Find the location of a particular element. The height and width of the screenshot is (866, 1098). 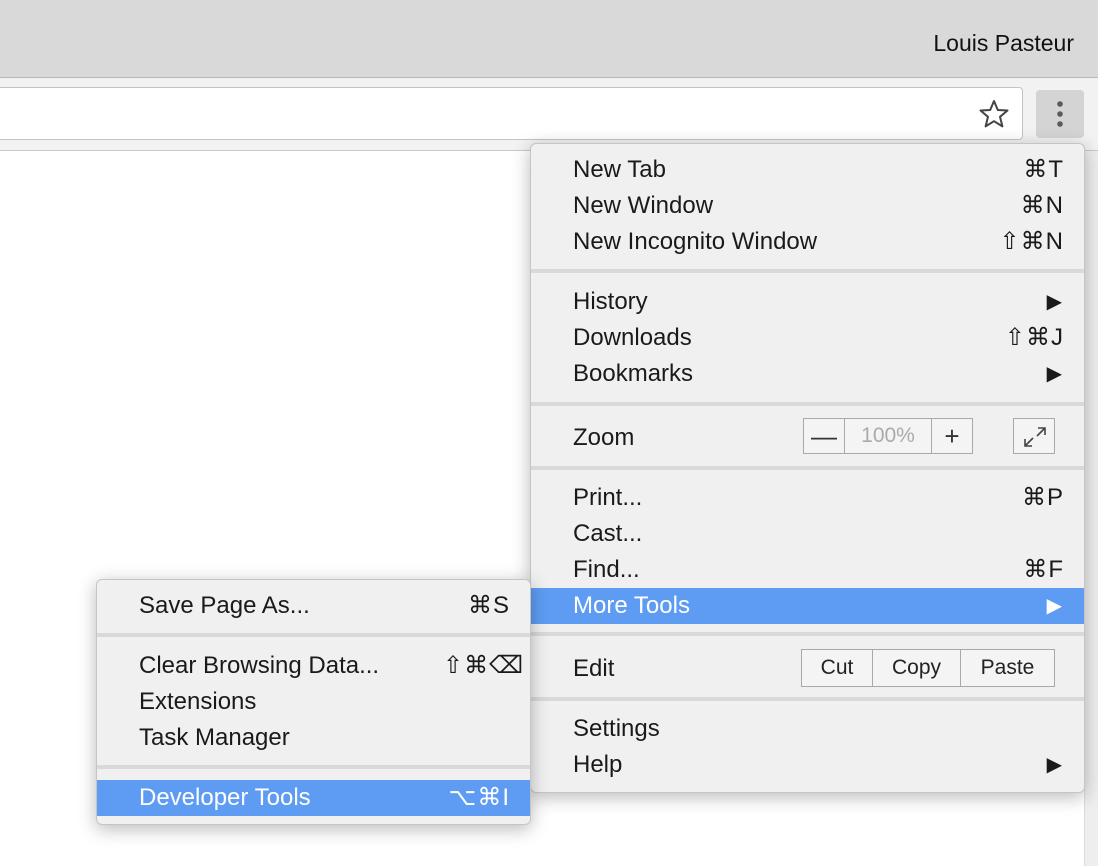

shortcut-label: ⌘T is located at coordinates (1043, 169).